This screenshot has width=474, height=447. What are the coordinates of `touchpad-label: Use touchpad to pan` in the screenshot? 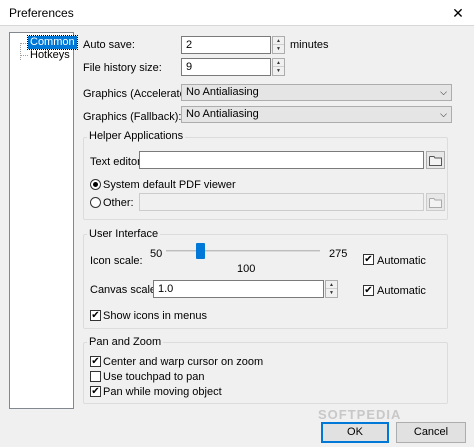 It's located at (154, 377).